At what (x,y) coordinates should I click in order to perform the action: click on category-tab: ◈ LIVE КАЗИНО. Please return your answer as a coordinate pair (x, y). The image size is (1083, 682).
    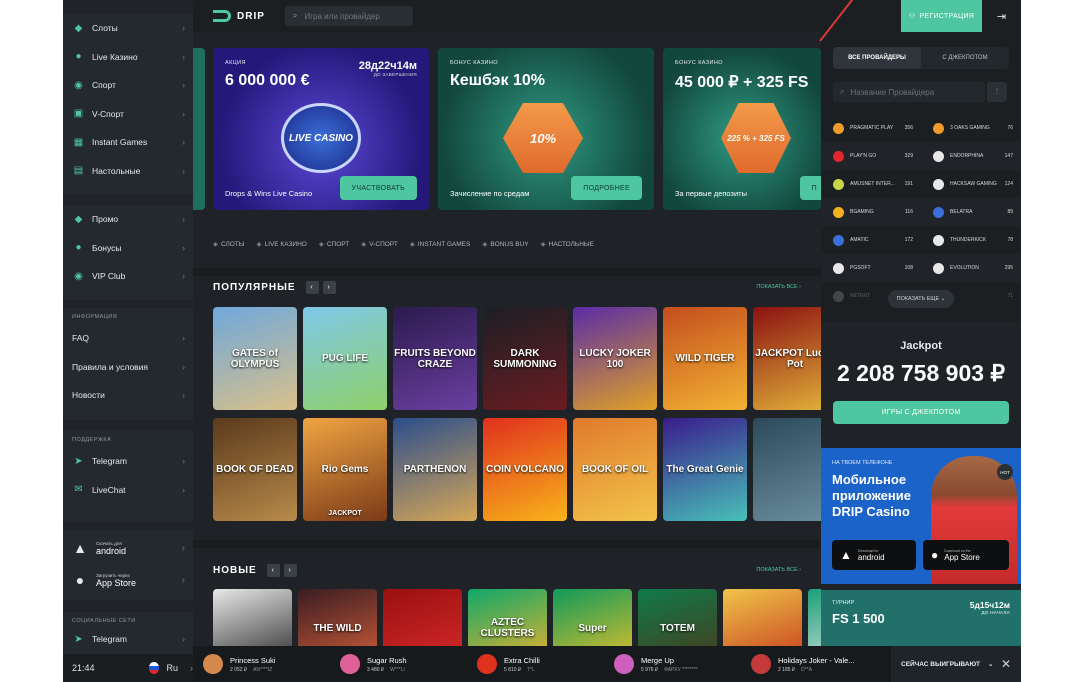
    Looking at the image, I should click on (282, 244).